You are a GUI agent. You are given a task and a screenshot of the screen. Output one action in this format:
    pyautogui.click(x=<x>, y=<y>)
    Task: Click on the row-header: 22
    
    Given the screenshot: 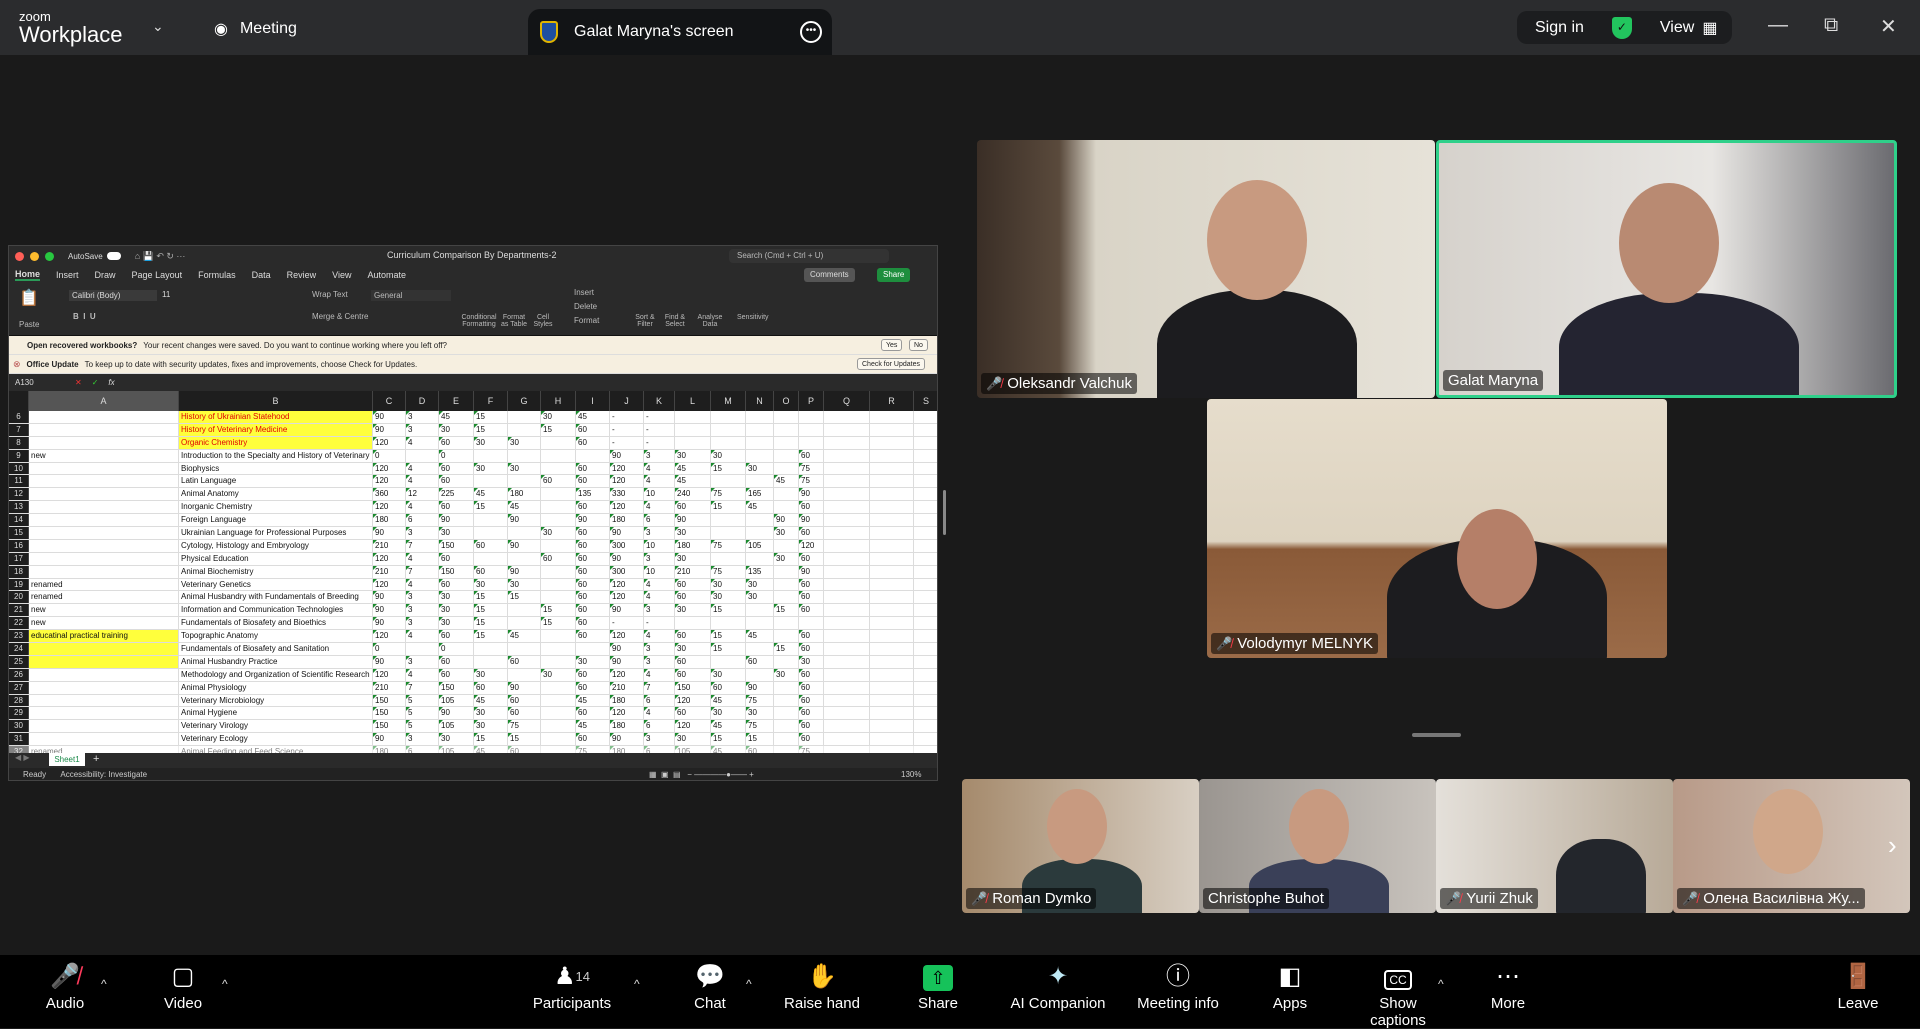 What is the action you would take?
    pyautogui.click(x=19, y=623)
    